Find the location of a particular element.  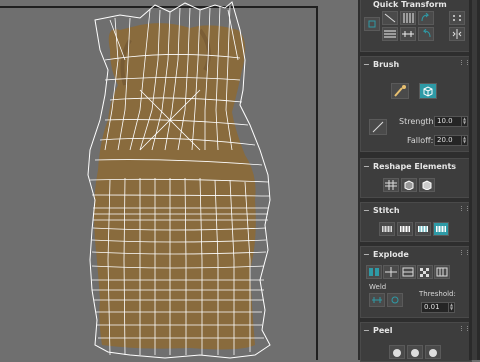

falloff-value: 20.0 is located at coordinates (445, 140).